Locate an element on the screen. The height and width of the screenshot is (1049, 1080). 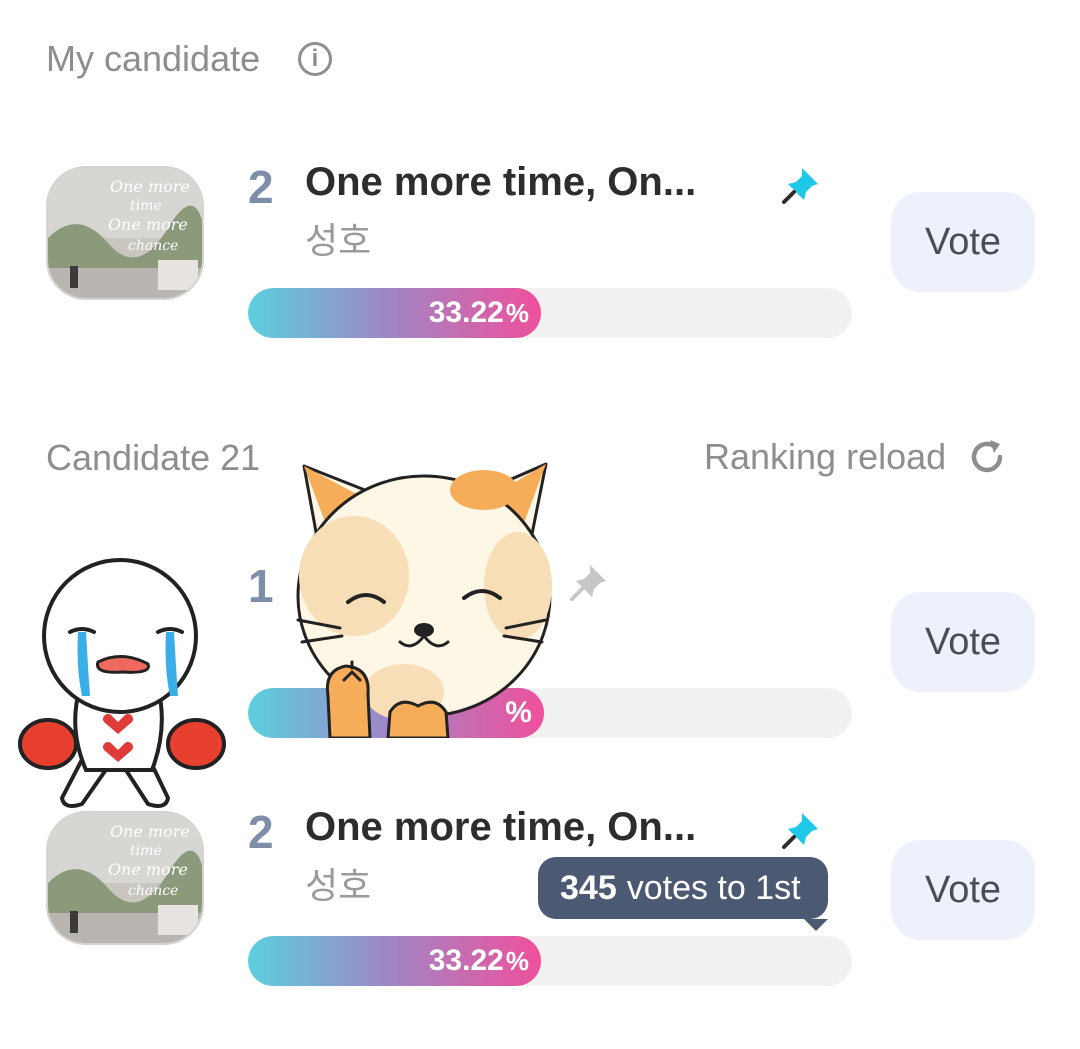
angry-cat-sticker is located at coordinates (419, 599).